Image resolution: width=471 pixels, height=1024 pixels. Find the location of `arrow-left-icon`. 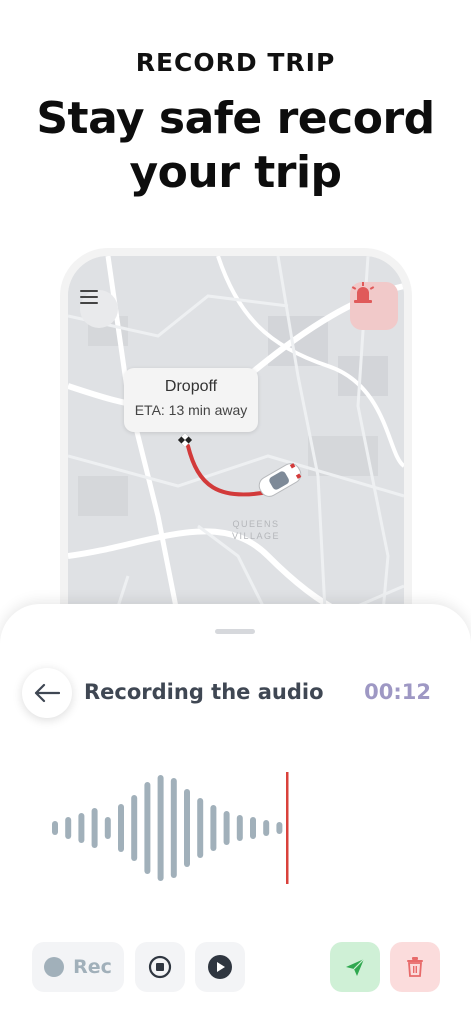

arrow-left-icon is located at coordinates (47, 693).